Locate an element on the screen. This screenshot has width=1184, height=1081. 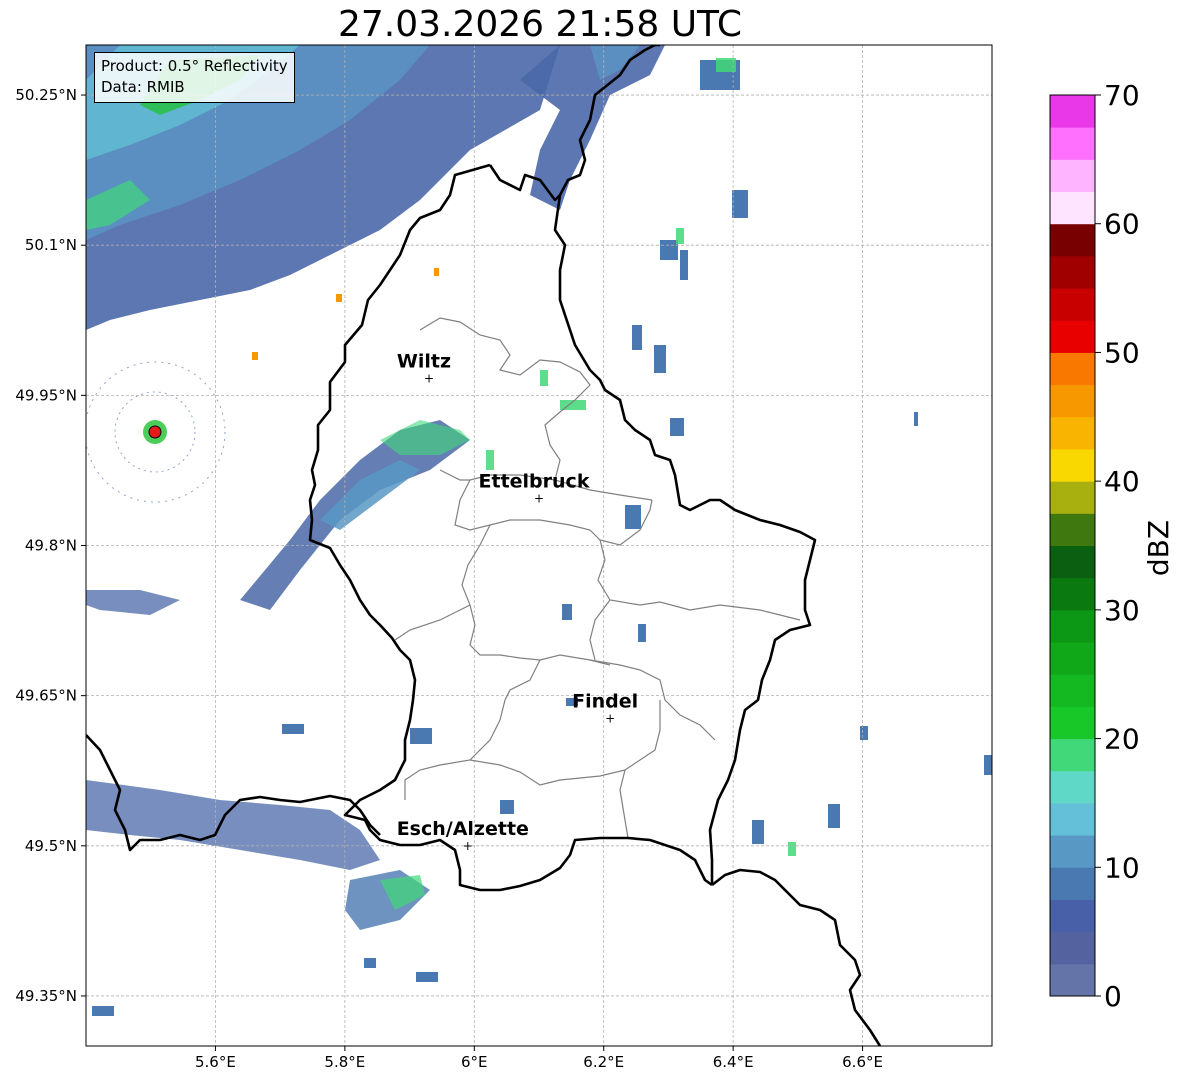
y-tick-label: 49.8°N is located at coordinates (51, 546).